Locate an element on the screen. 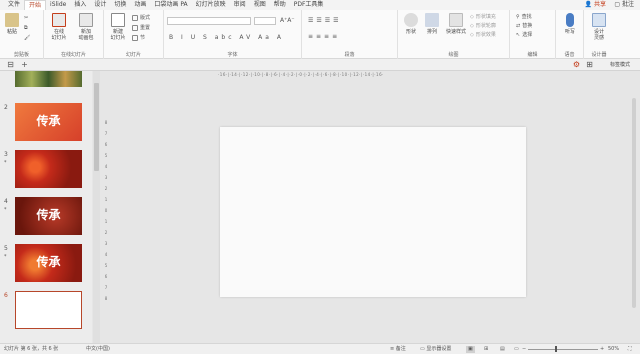  section-icon is located at coordinates (135, 38).